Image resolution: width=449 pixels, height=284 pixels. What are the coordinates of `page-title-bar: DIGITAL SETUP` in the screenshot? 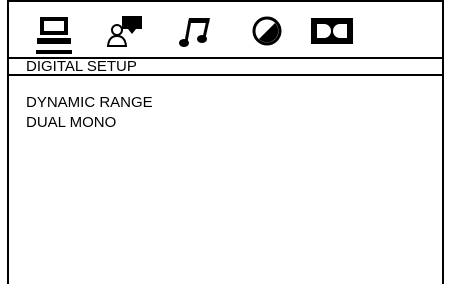 It's located at (225, 66).